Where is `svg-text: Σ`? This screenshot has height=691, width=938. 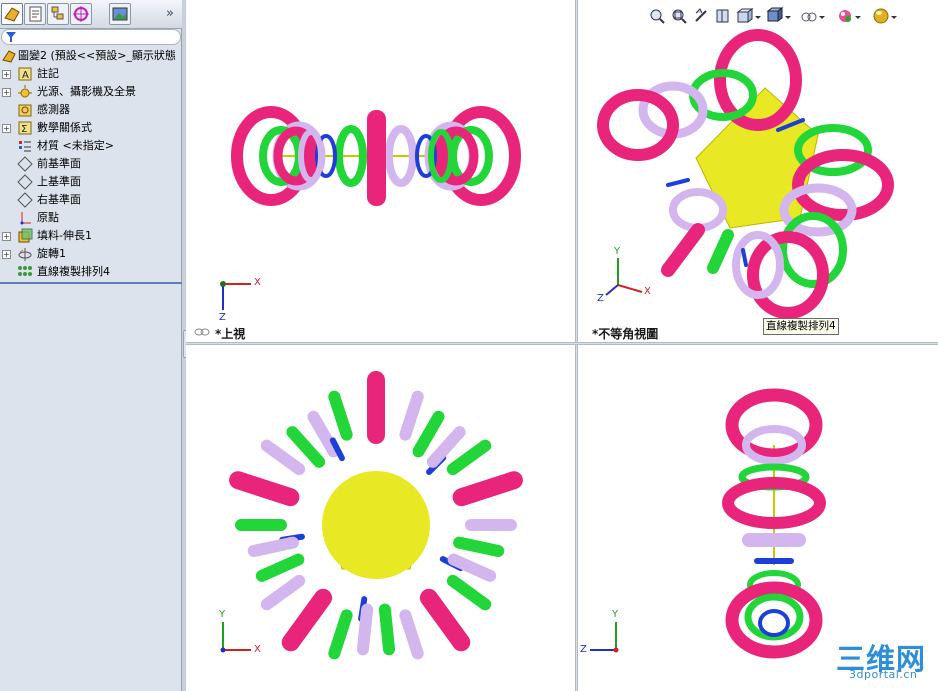 svg-text: Σ is located at coordinates (24, 129).